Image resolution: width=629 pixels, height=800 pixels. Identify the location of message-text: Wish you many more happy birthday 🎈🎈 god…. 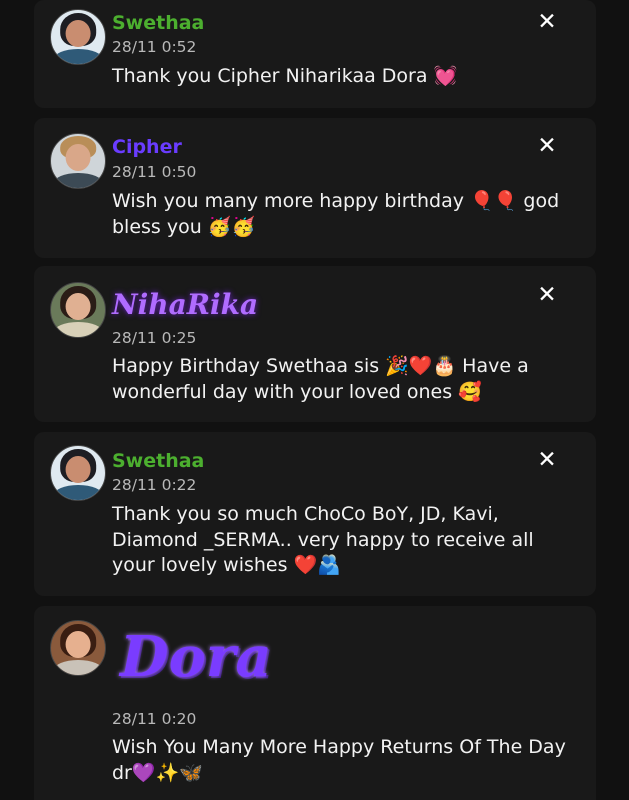
(336, 214).